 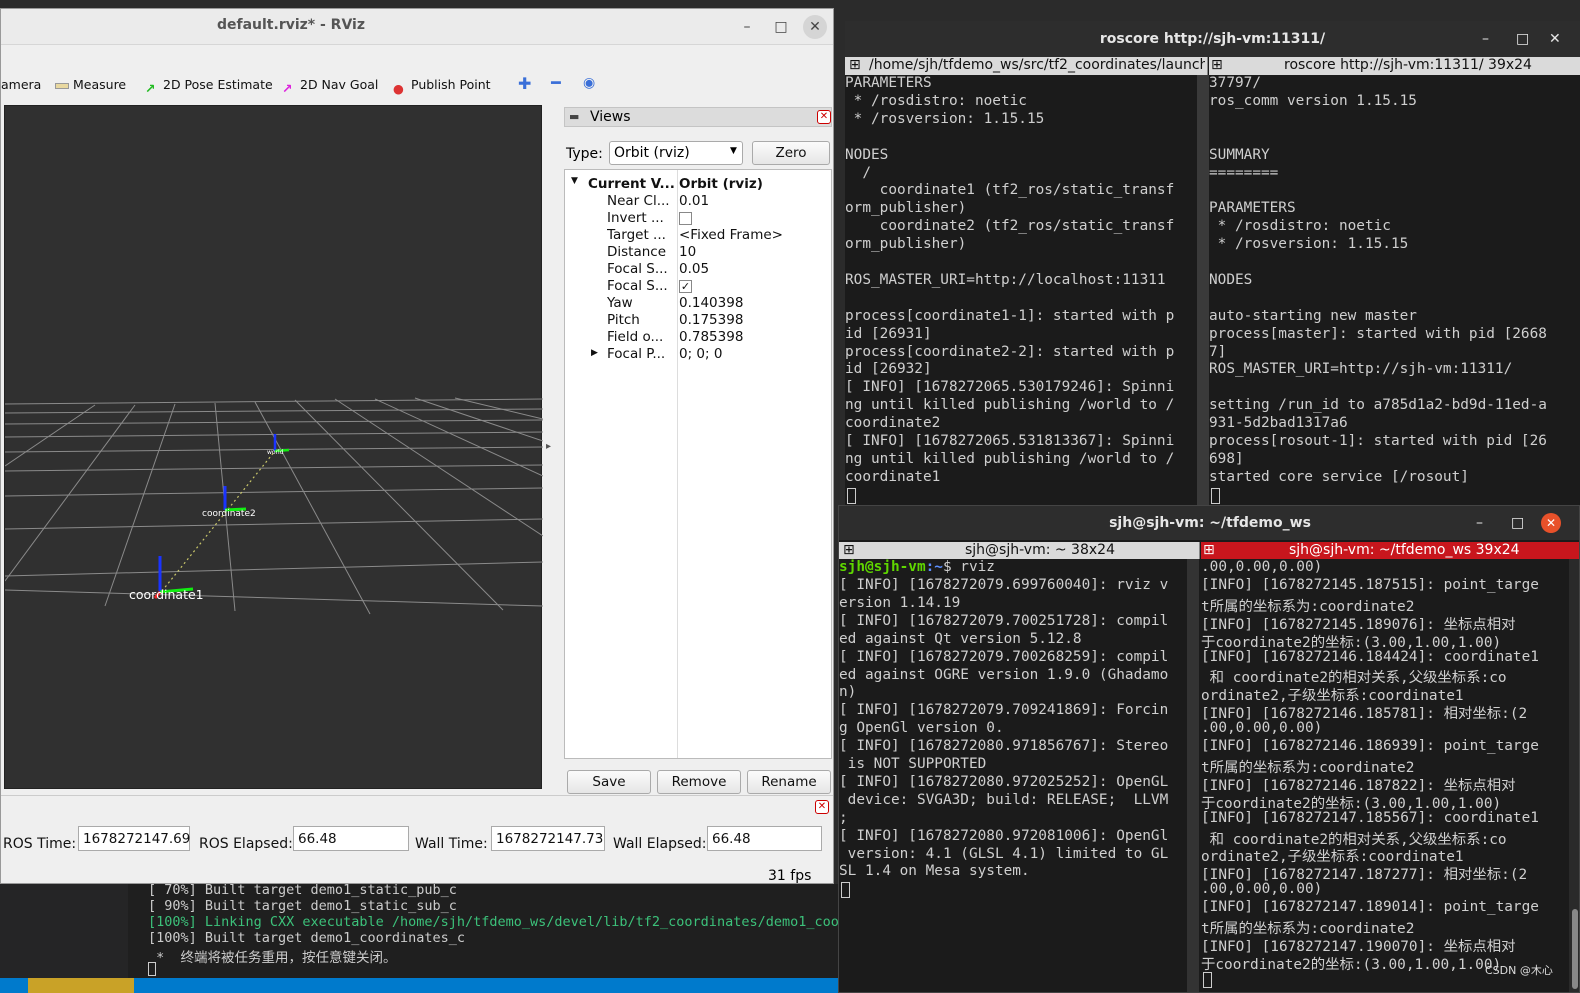 I want to click on remove-tool-icon: ━, so click(x=556, y=82).